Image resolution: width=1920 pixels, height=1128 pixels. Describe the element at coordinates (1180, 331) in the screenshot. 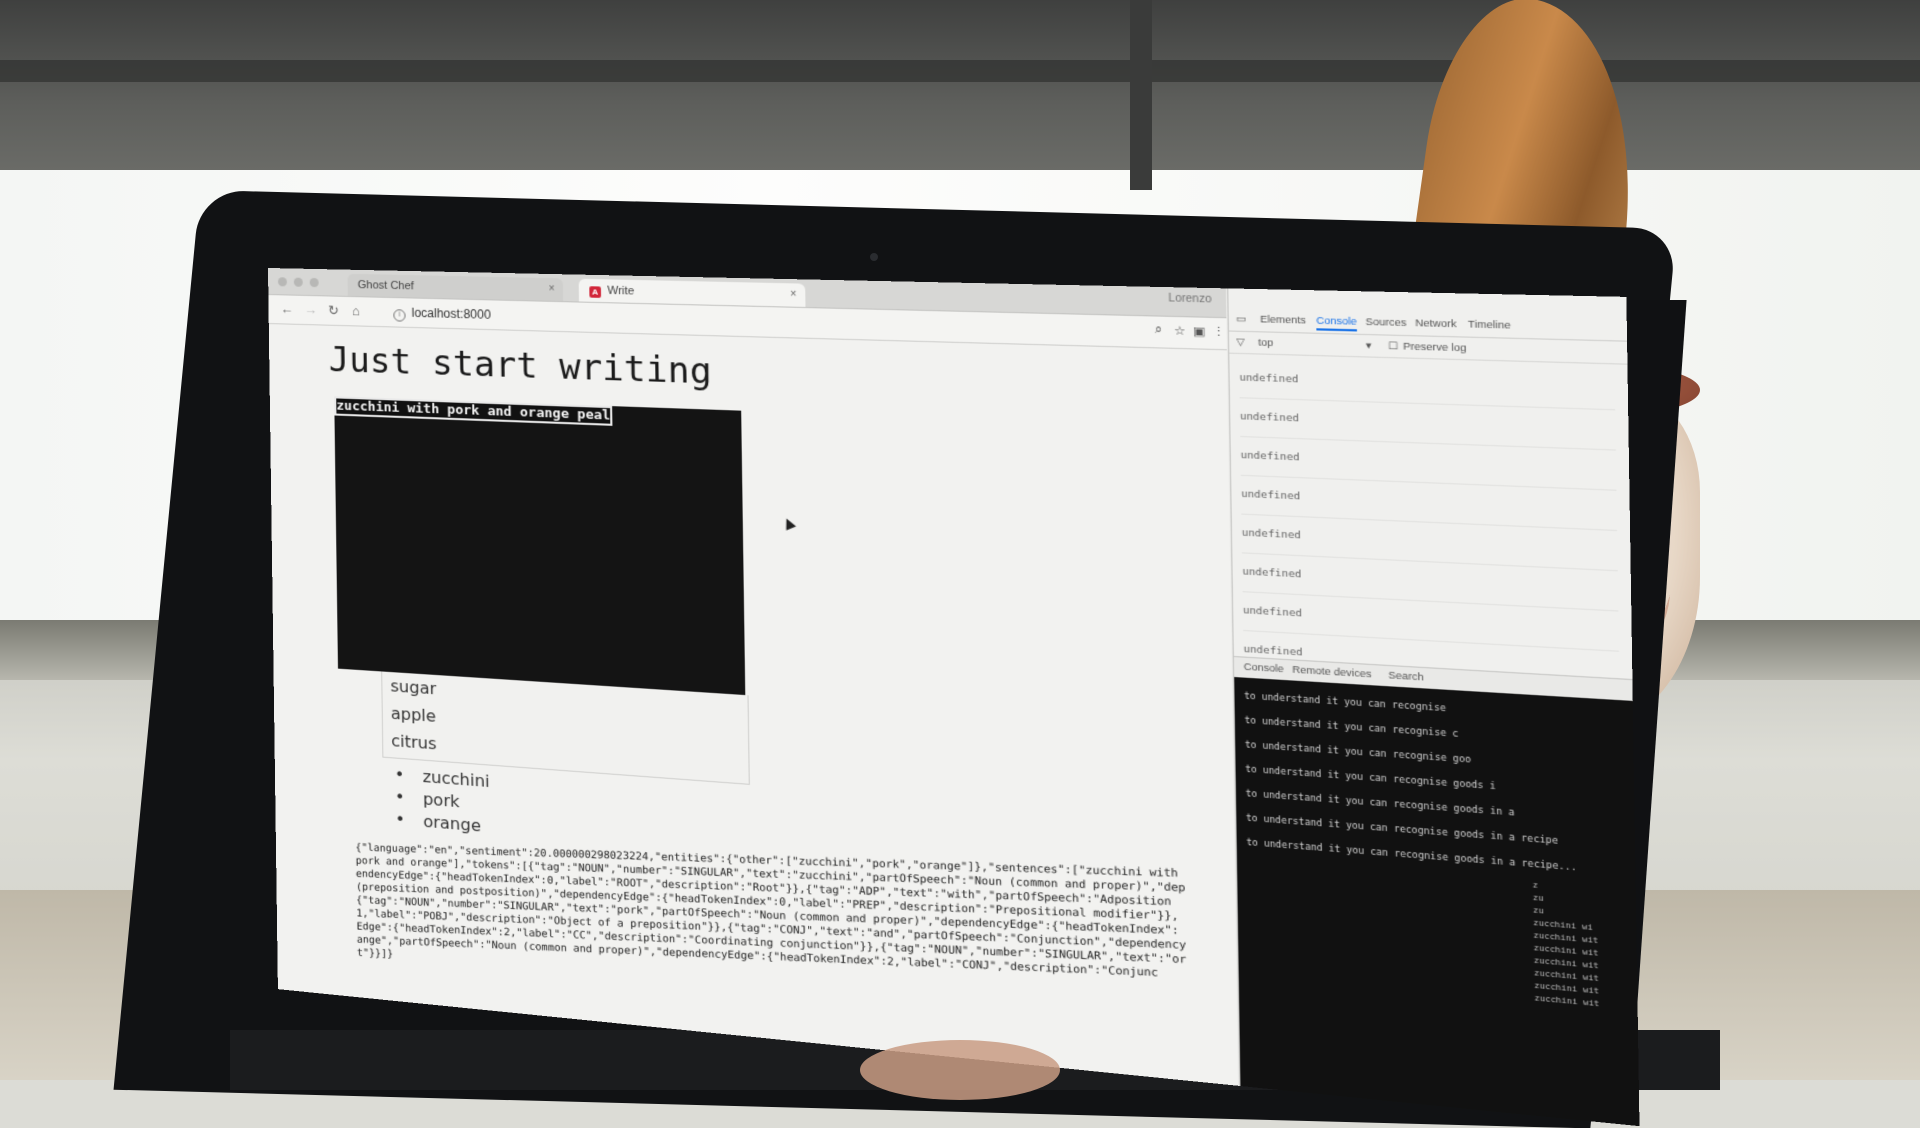

I see `star-icon: ☆` at that location.